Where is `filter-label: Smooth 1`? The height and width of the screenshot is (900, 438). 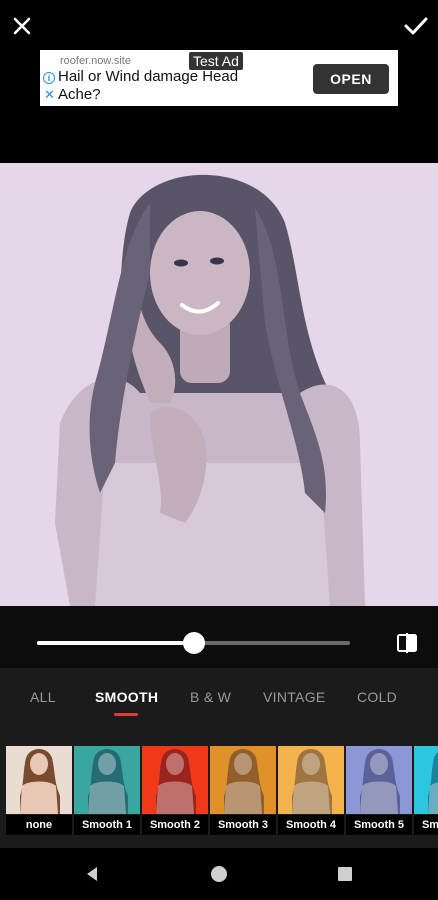
filter-label: Smooth 1 is located at coordinates (107, 825).